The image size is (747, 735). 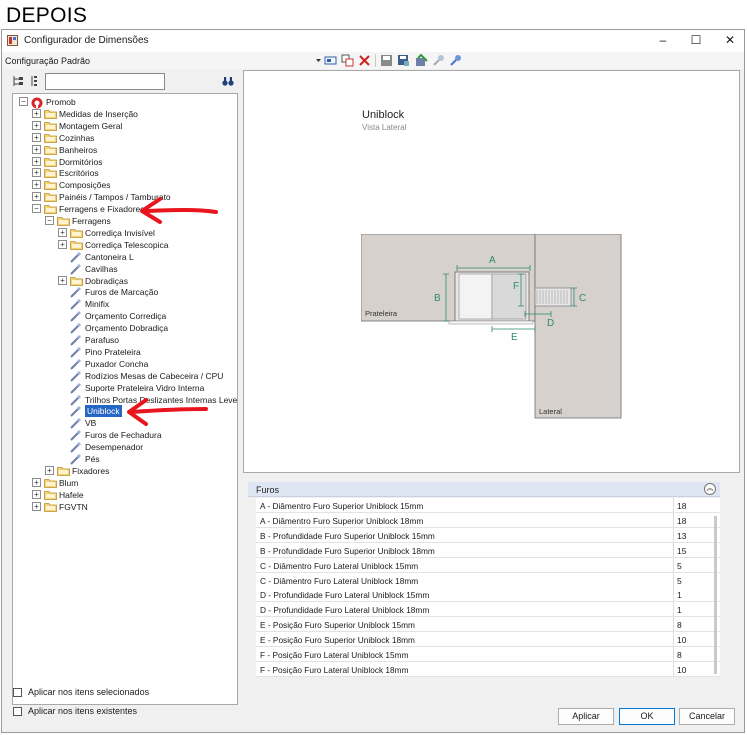 What do you see at coordinates (334, 669) in the screenshot?
I see `property-name: F - Posição Furo Lateral Uniblock 18mm` at bounding box center [334, 669].